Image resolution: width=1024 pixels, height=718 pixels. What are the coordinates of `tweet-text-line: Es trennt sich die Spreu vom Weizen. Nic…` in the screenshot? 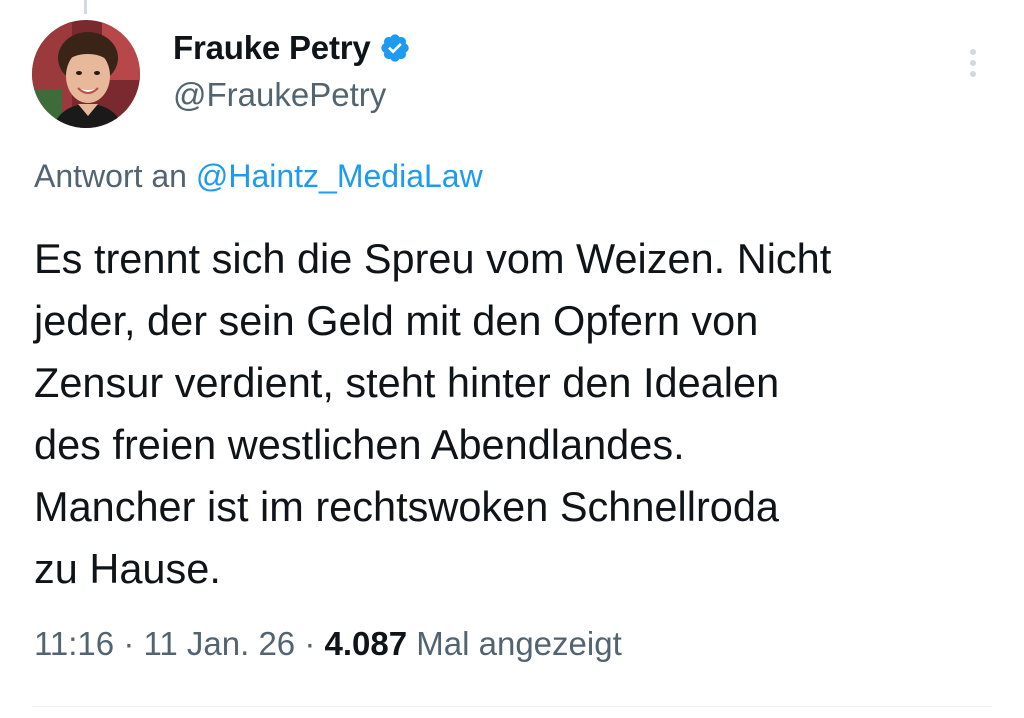 It's located at (433, 258).